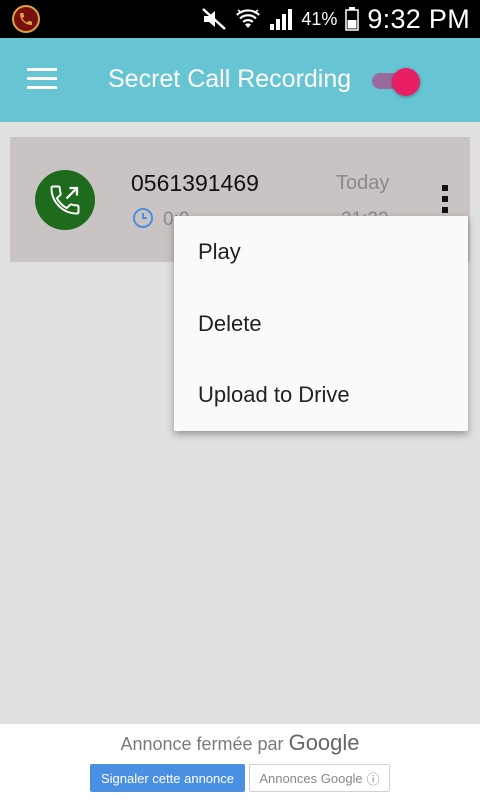 This screenshot has height=800, width=480. Describe the element at coordinates (65, 200) in the screenshot. I see `outgoing-call-icon` at that location.